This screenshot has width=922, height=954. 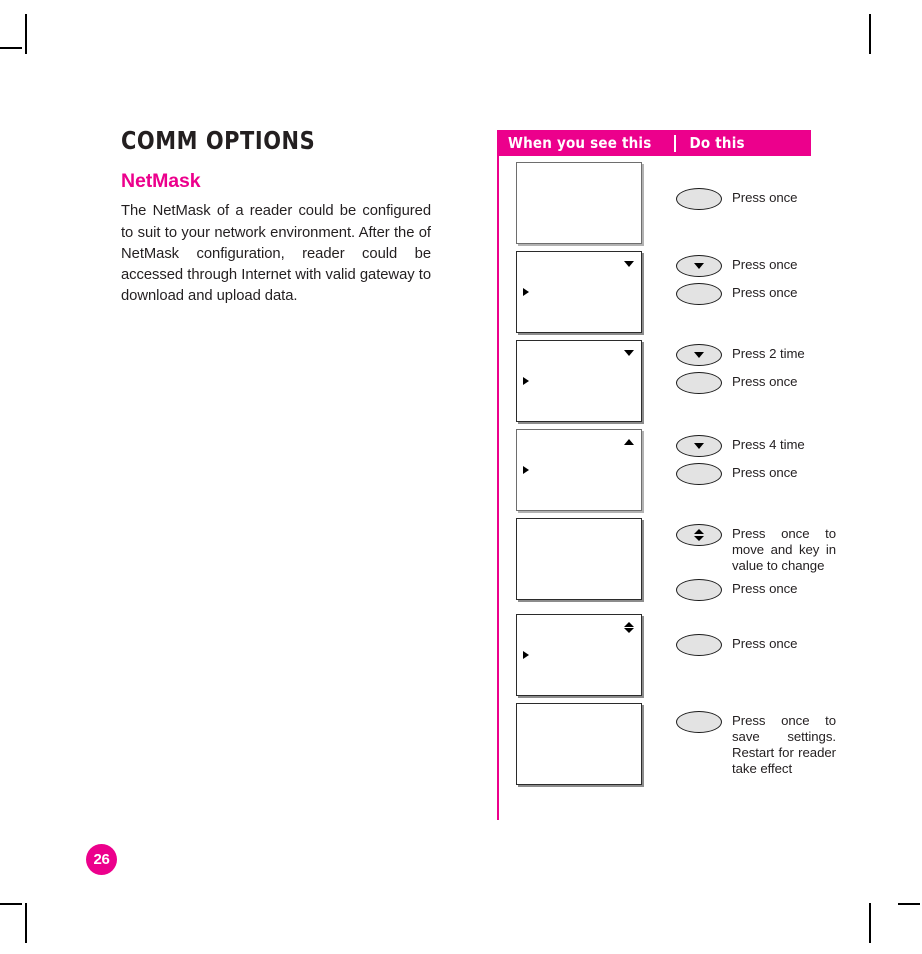 I want to click on up-triangle-icon, so click(x=628, y=442).